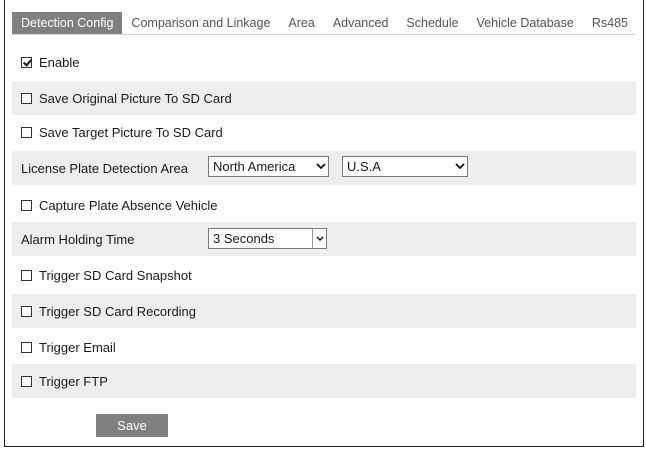  I want to click on save-button: Save, so click(132, 425).